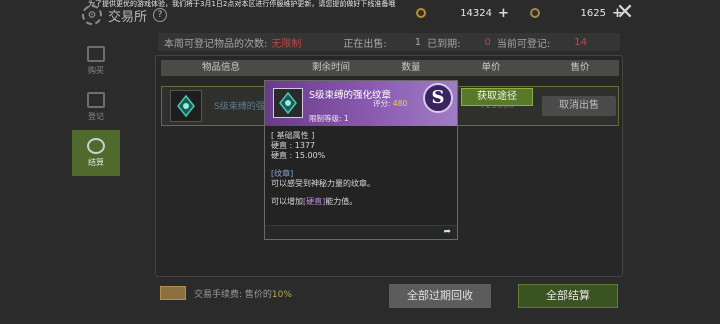 This screenshot has height=324, width=720. What do you see at coordinates (293, 145) in the screenshot?
I see `attr-line-1: 硬直 : 1377` at bounding box center [293, 145].